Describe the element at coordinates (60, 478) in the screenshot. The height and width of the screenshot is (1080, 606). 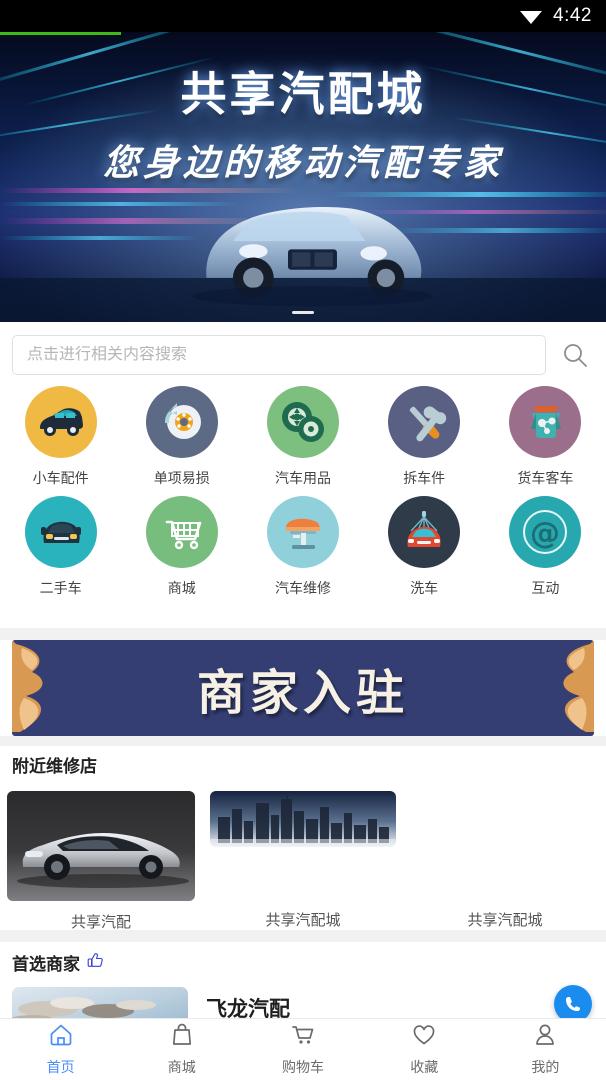
I see `category-label: 小车配件` at that location.